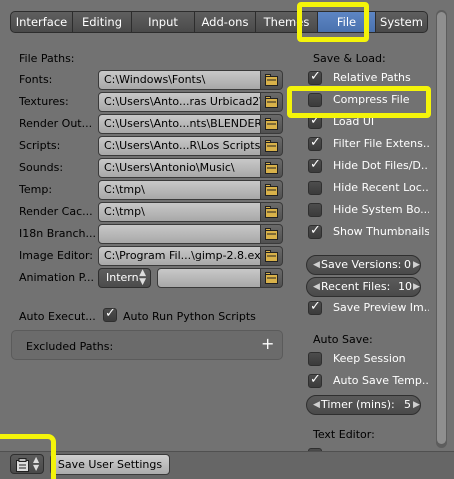 The image size is (454, 479). I want to click on timer-value: 5, so click(407, 404).